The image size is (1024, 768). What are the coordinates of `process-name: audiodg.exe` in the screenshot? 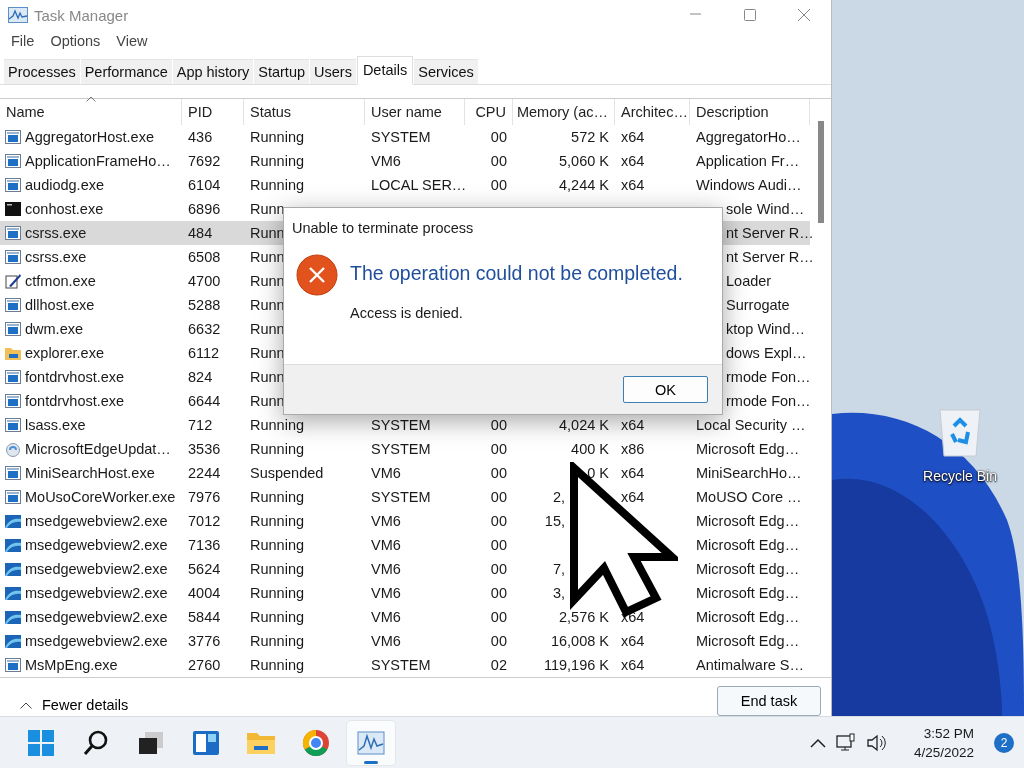 It's located at (64, 185).